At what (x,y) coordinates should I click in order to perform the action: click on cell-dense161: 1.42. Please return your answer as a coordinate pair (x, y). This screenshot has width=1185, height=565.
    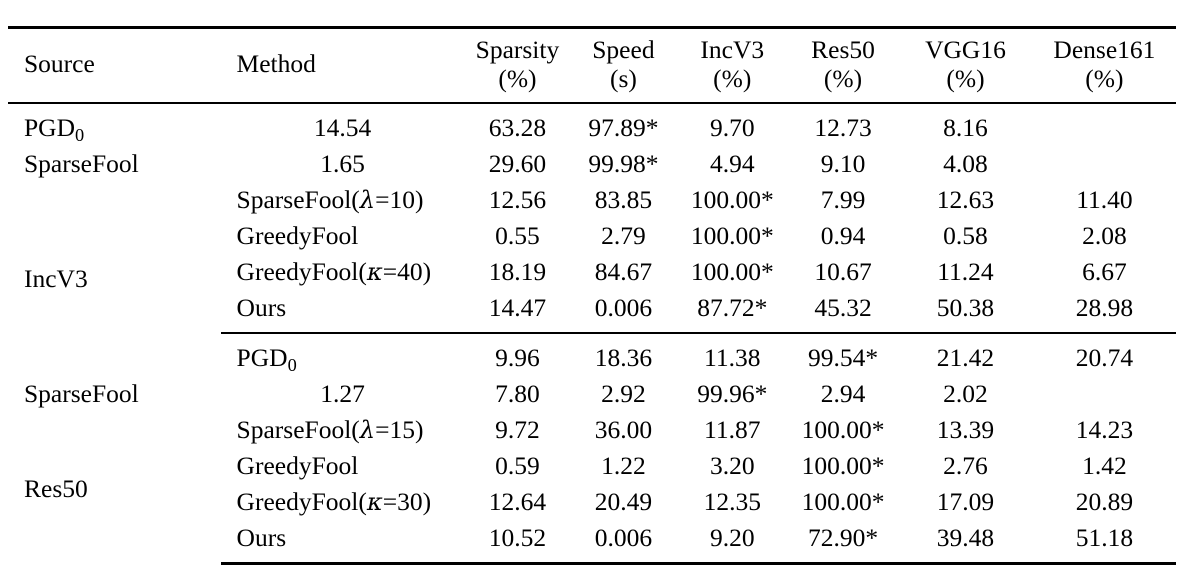
    Looking at the image, I should click on (1104, 465).